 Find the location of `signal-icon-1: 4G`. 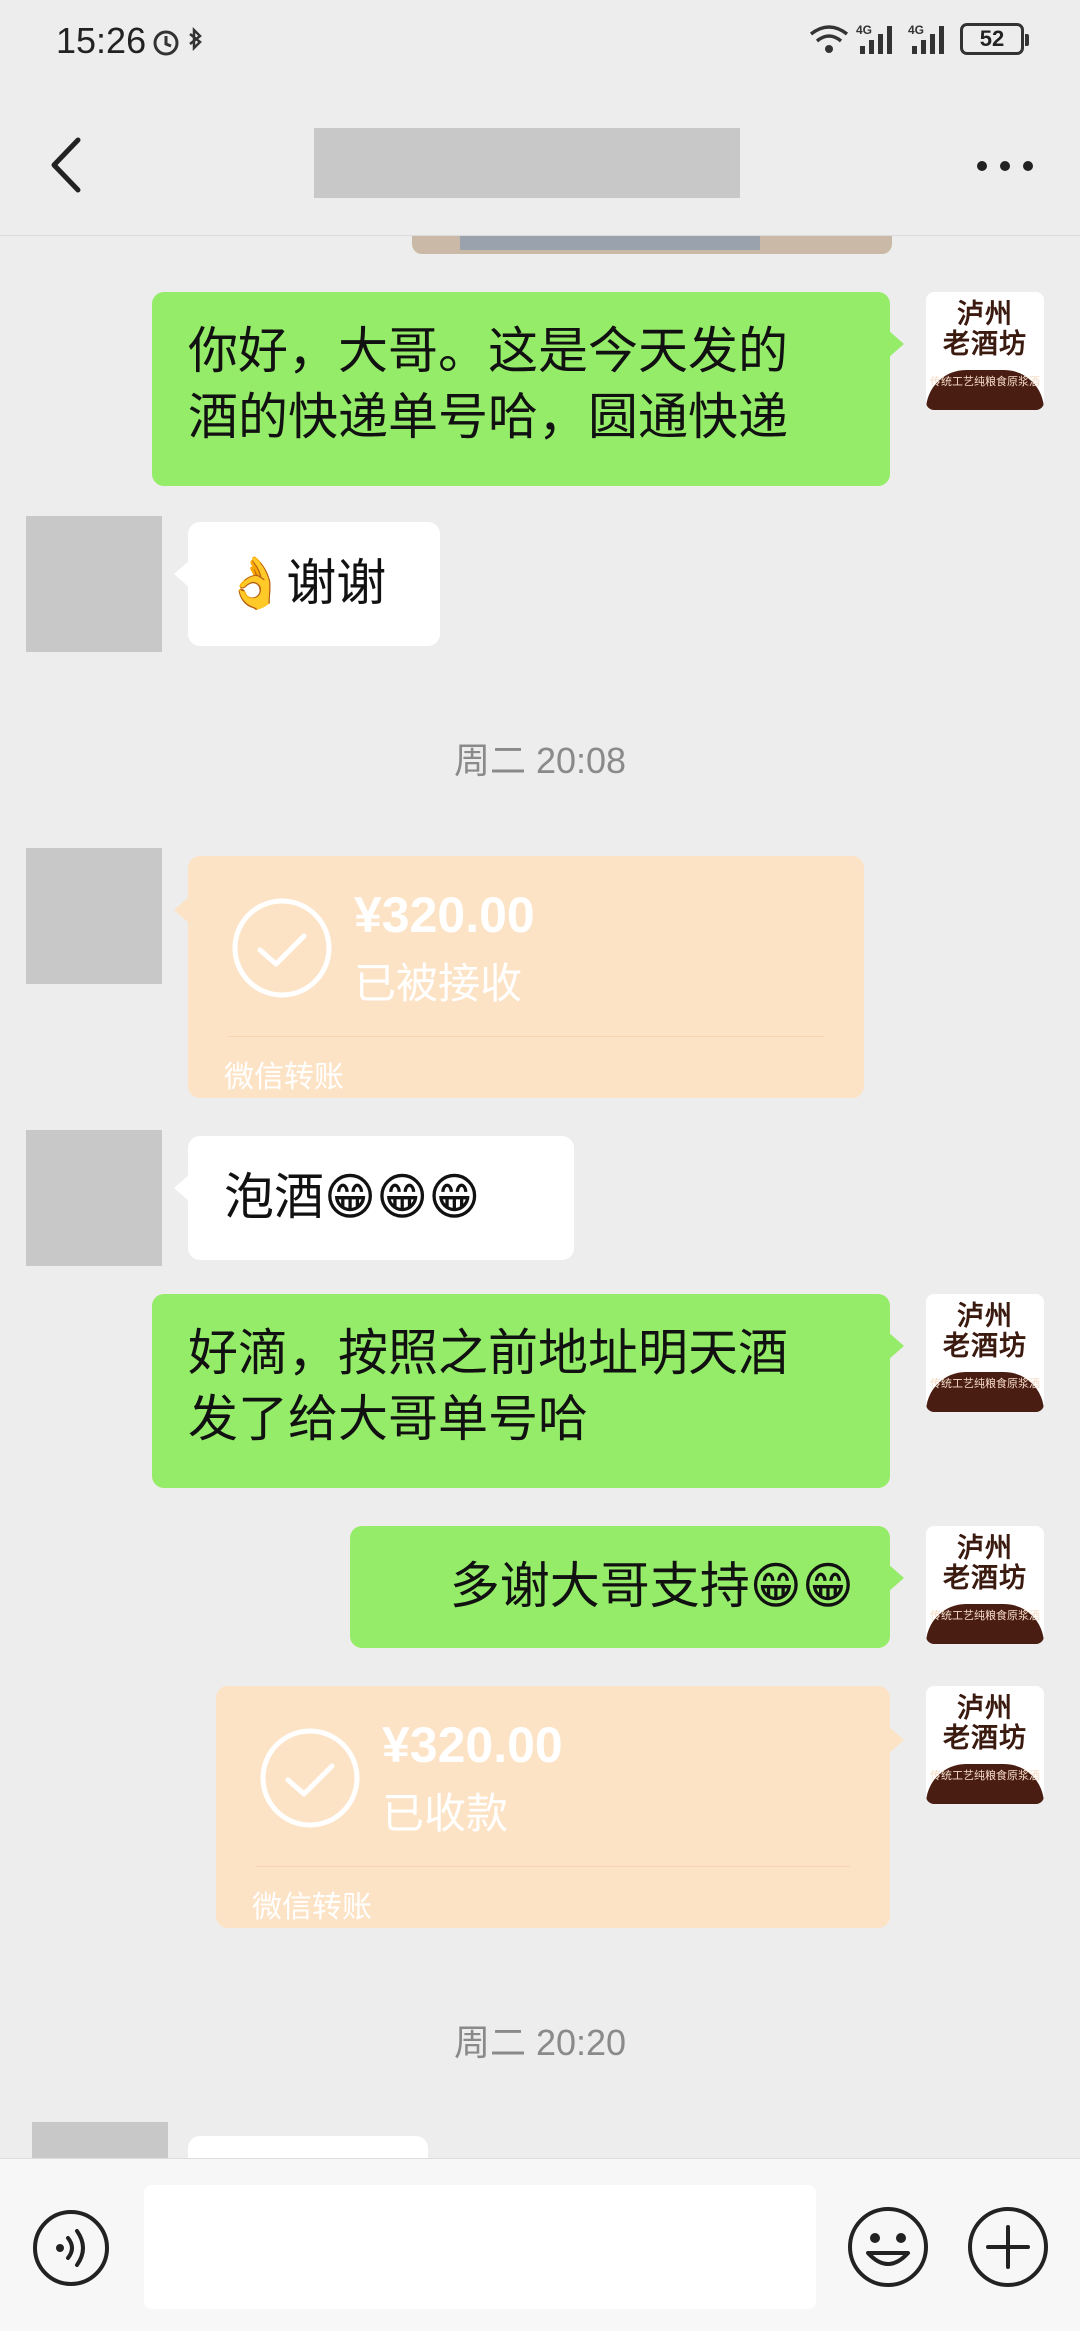

signal-icon-1: 4G is located at coordinates (874, 38).